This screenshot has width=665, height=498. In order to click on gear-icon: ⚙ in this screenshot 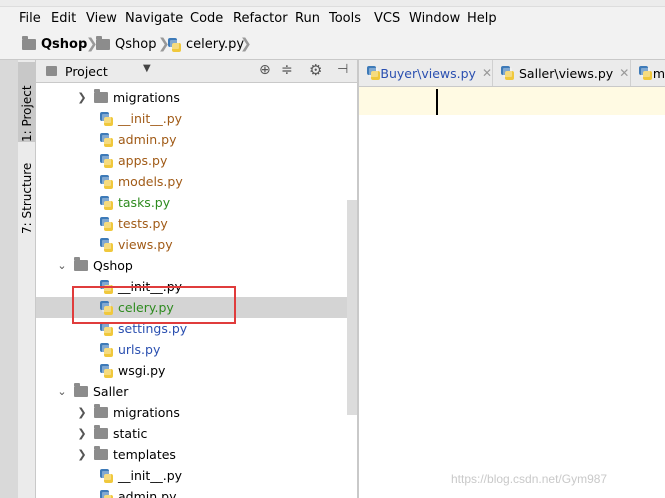, I will do `click(315, 70)`.